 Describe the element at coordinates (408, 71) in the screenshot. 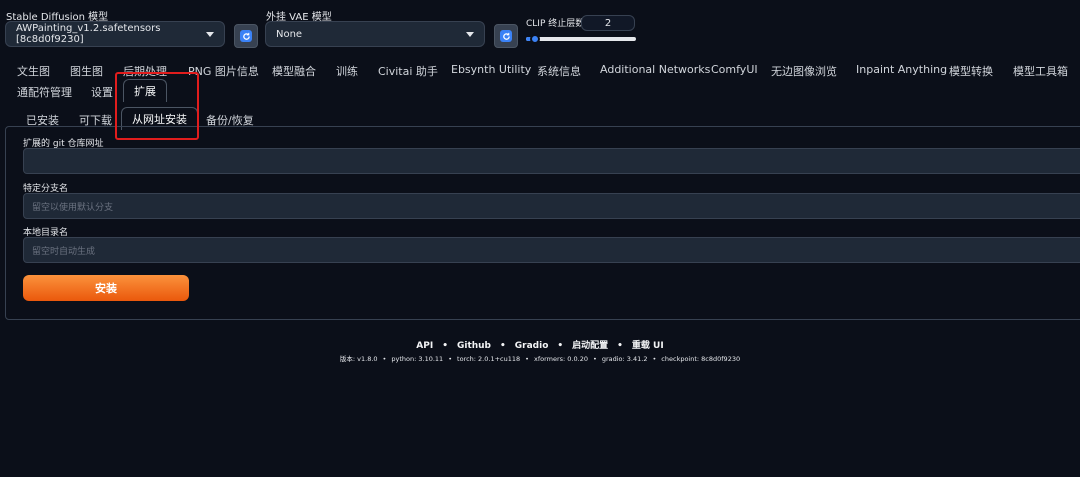

I see `tab-civitai-helper: Civitai 助手` at that location.